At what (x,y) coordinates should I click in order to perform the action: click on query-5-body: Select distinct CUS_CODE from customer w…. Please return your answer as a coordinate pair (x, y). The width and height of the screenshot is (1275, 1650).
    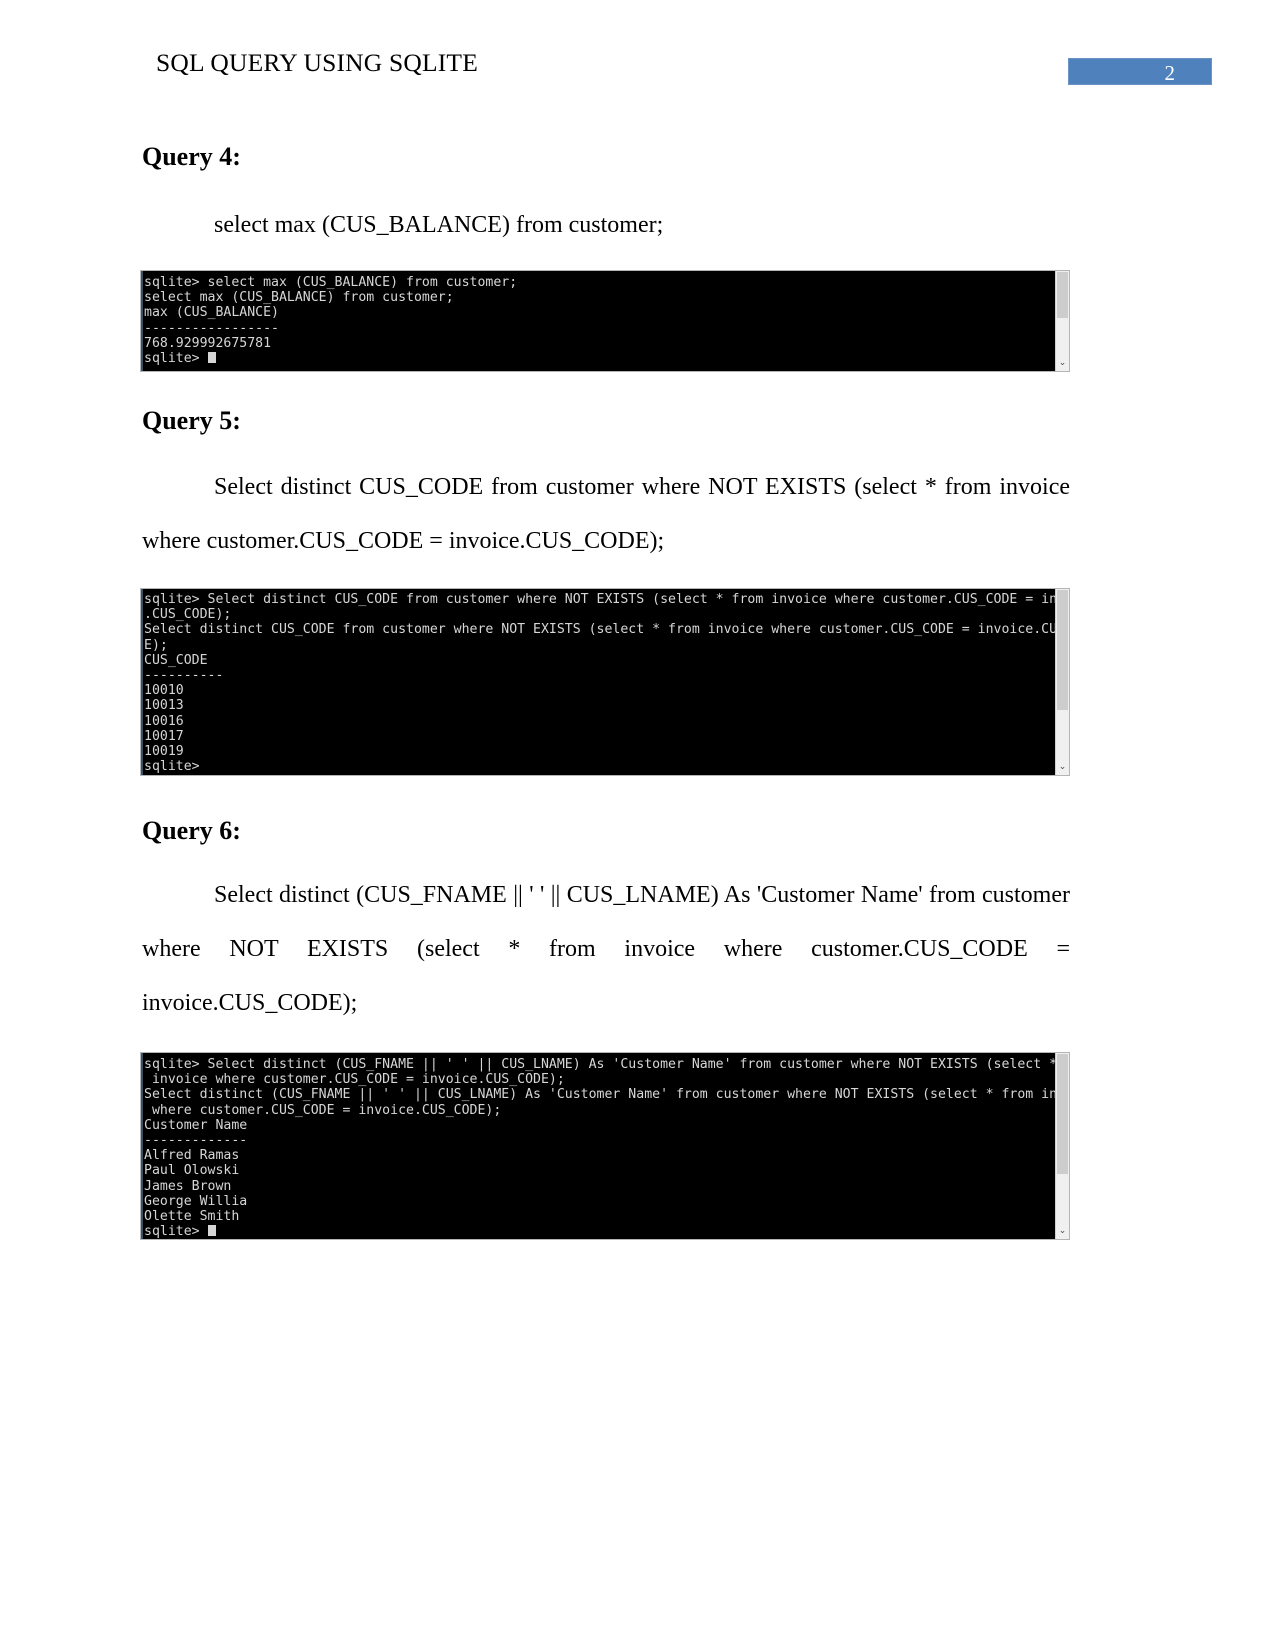
    Looking at the image, I should click on (606, 514).